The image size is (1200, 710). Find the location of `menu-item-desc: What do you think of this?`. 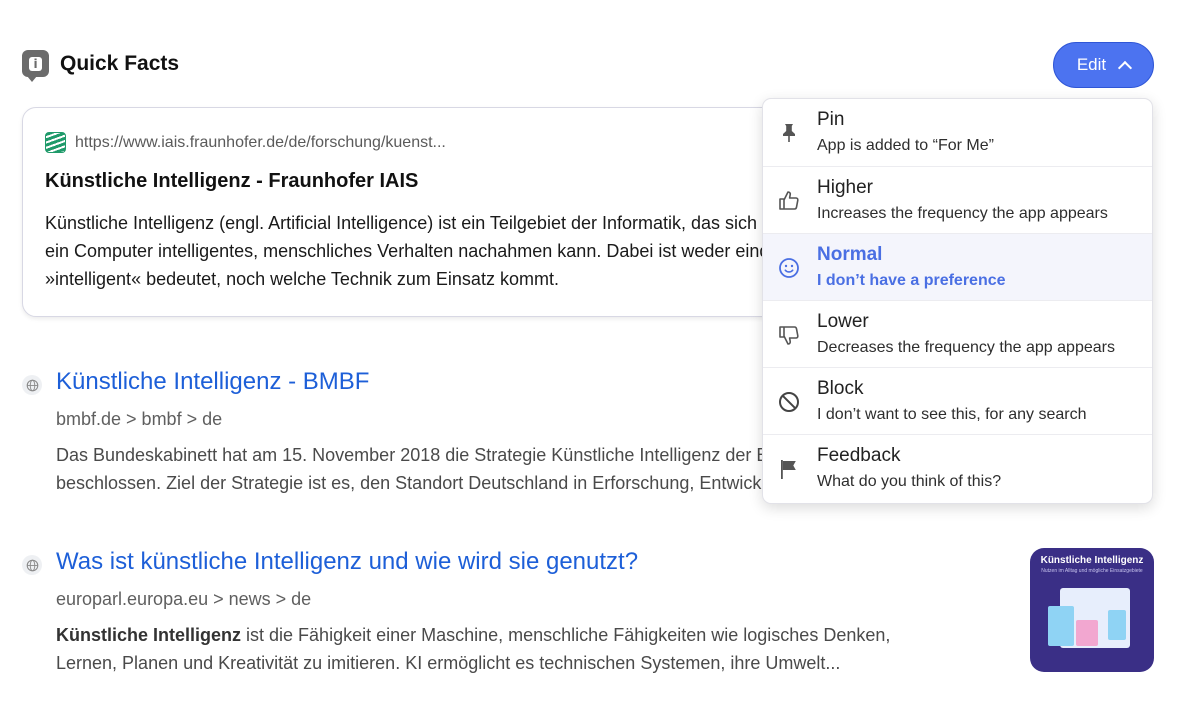

menu-item-desc: What do you think of this? is located at coordinates (909, 481).